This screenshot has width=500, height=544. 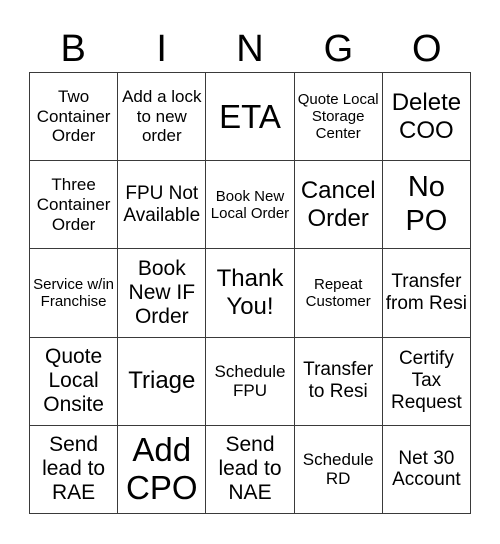 I want to click on header-letter-b: B, so click(x=73, y=49).